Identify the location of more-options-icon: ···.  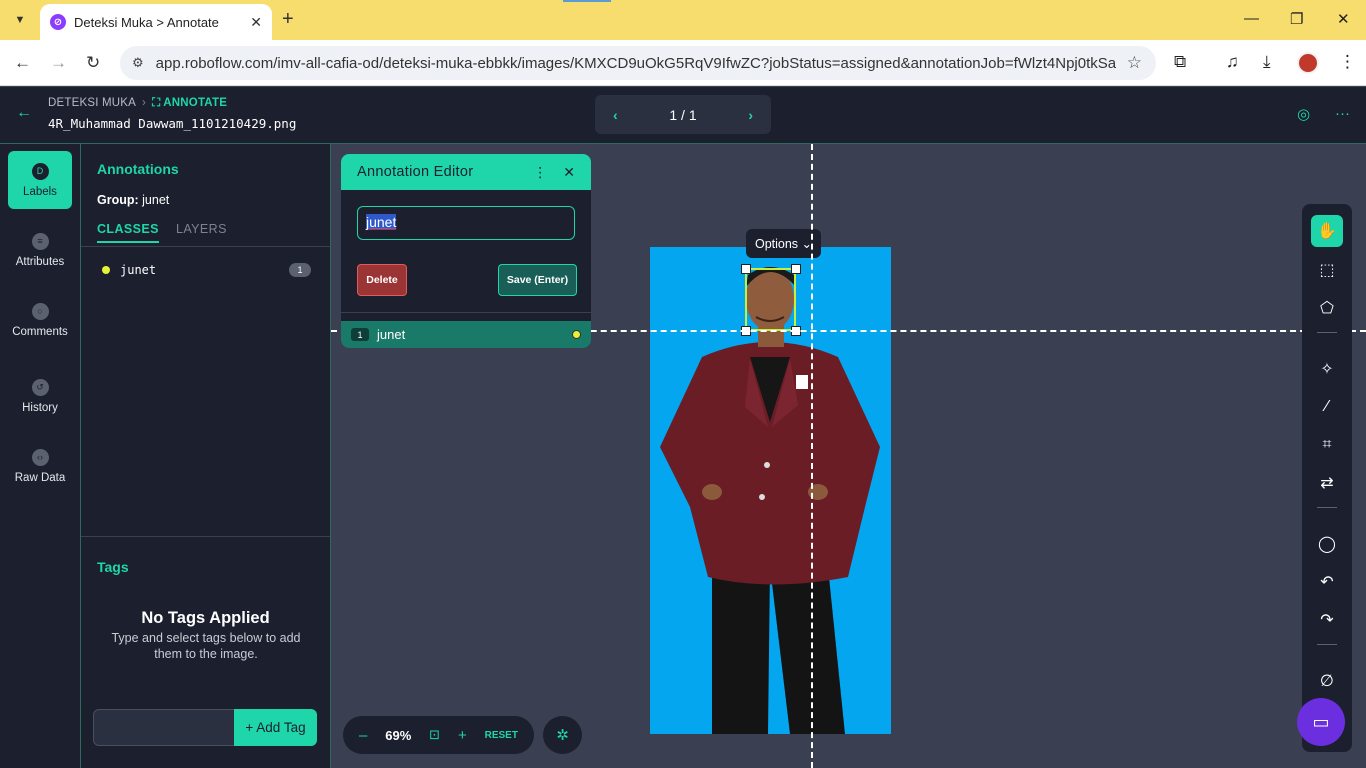
(1342, 113).